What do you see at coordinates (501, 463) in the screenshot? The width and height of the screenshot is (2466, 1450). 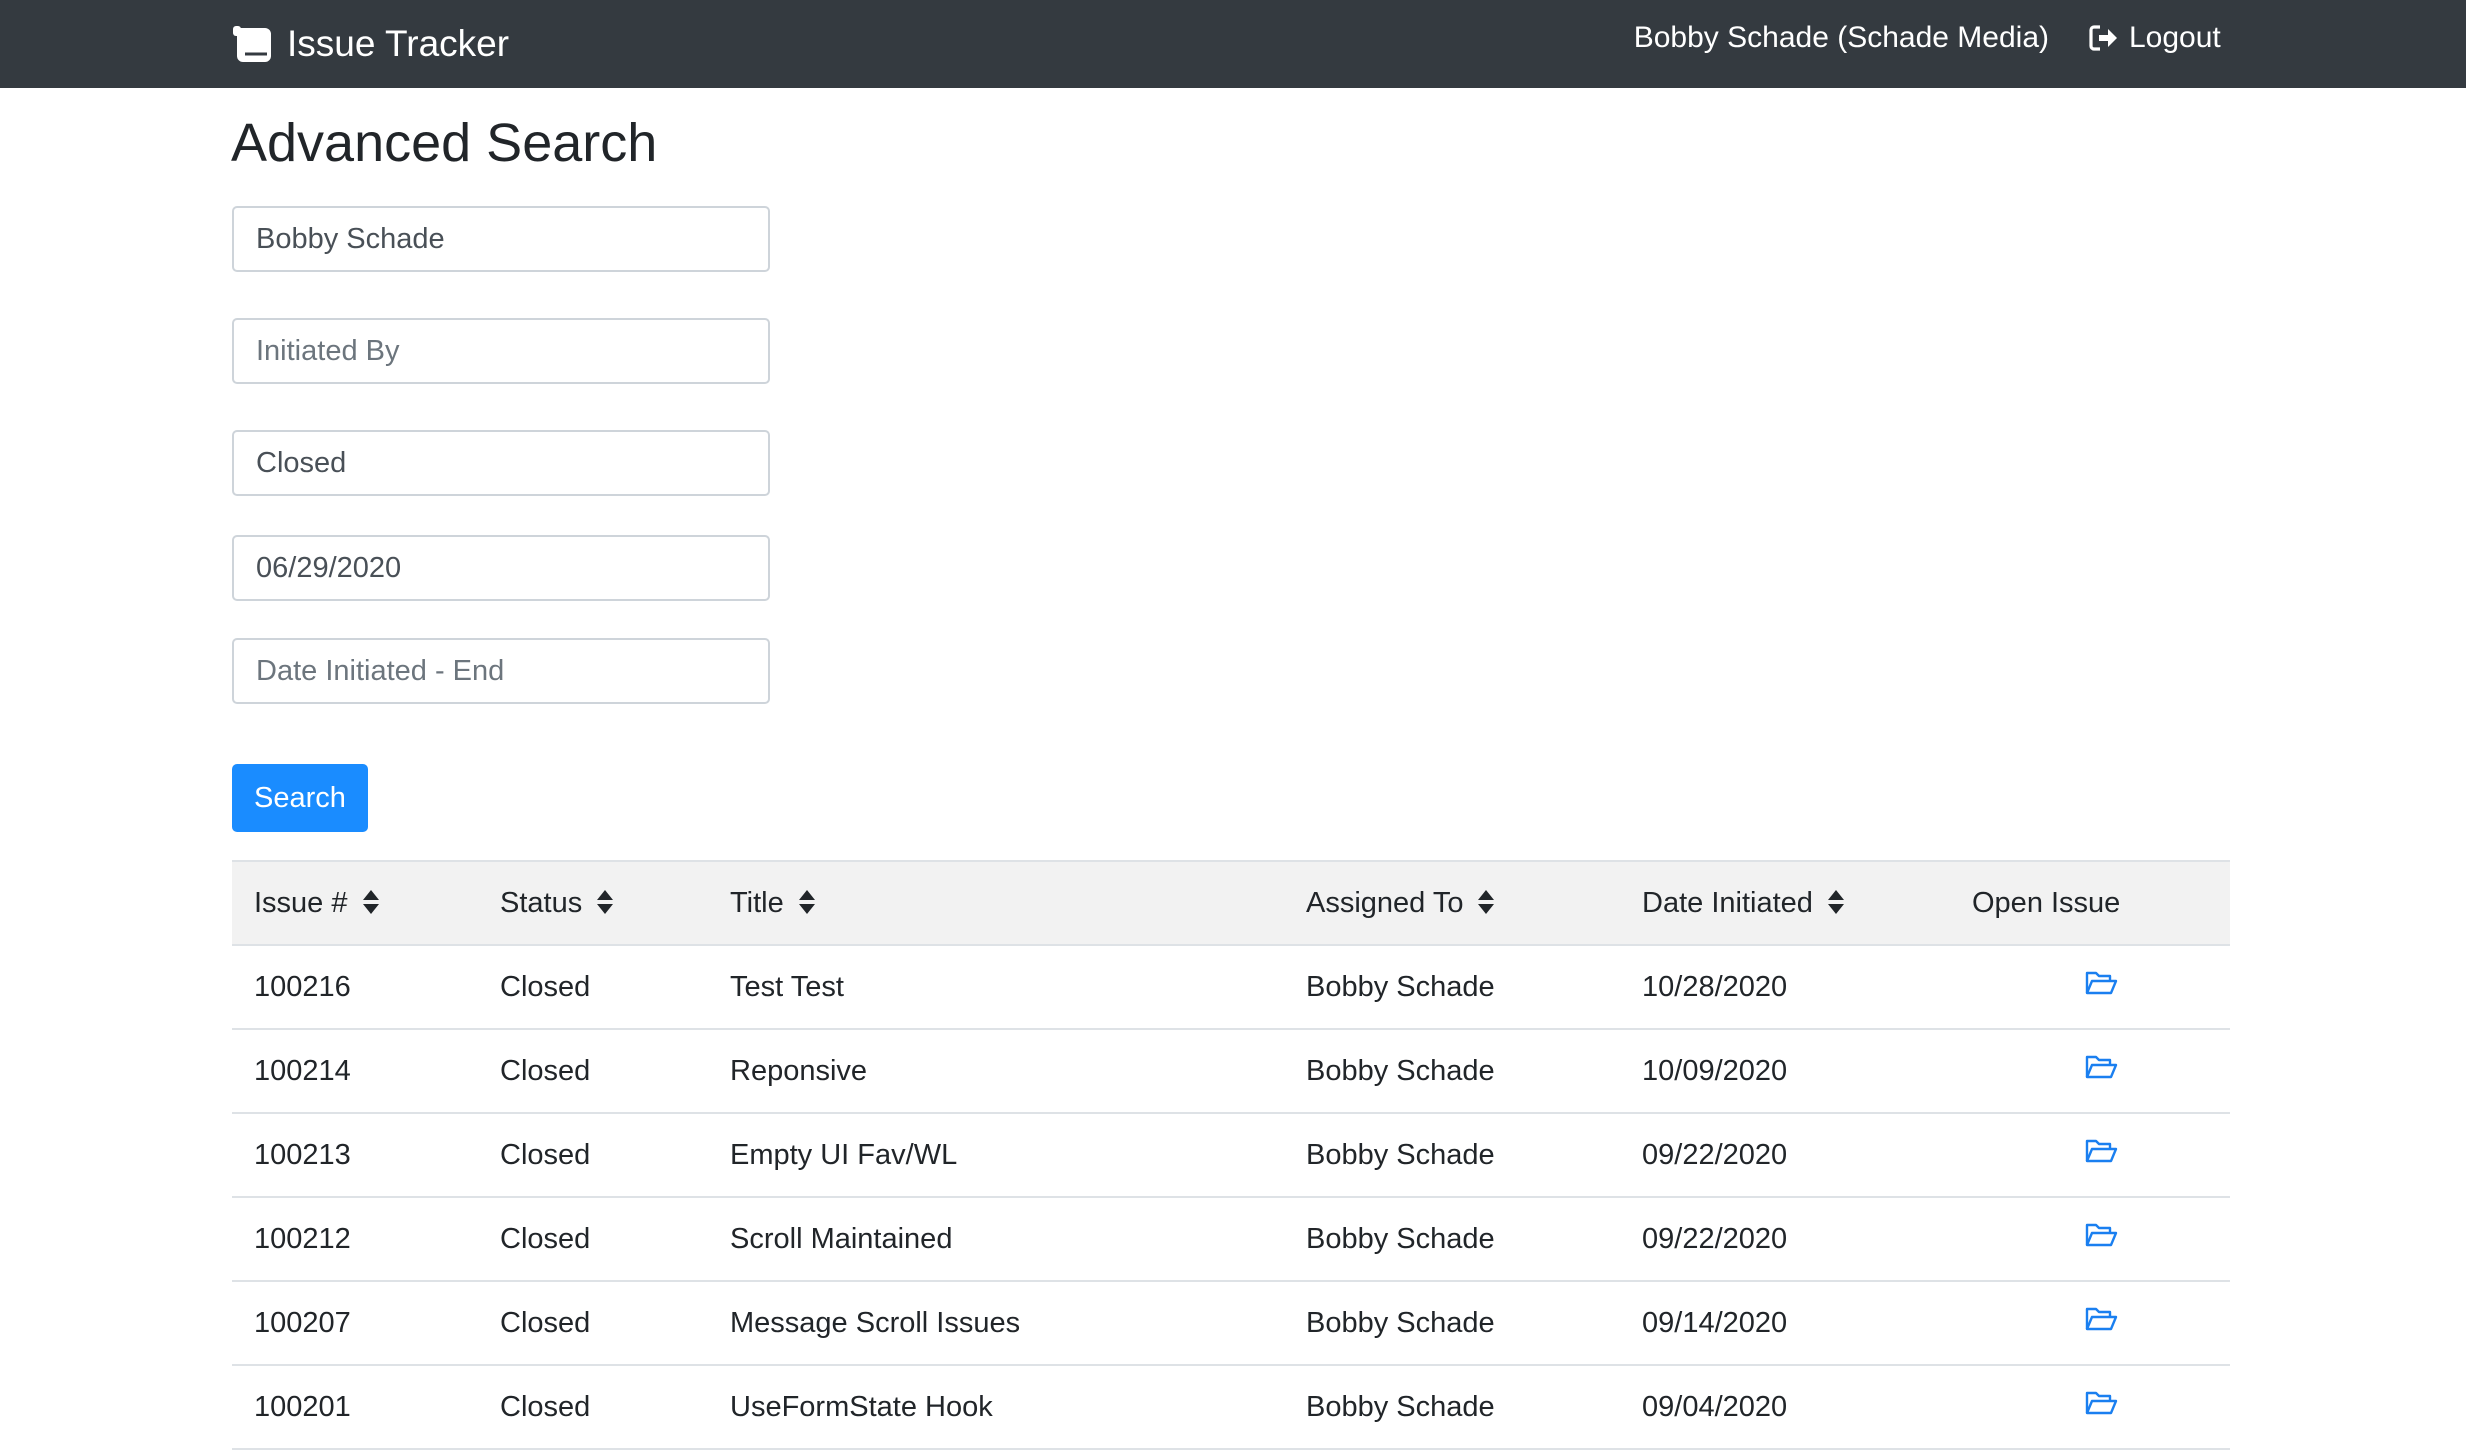 I see `status-input` at bounding box center [501, 463].